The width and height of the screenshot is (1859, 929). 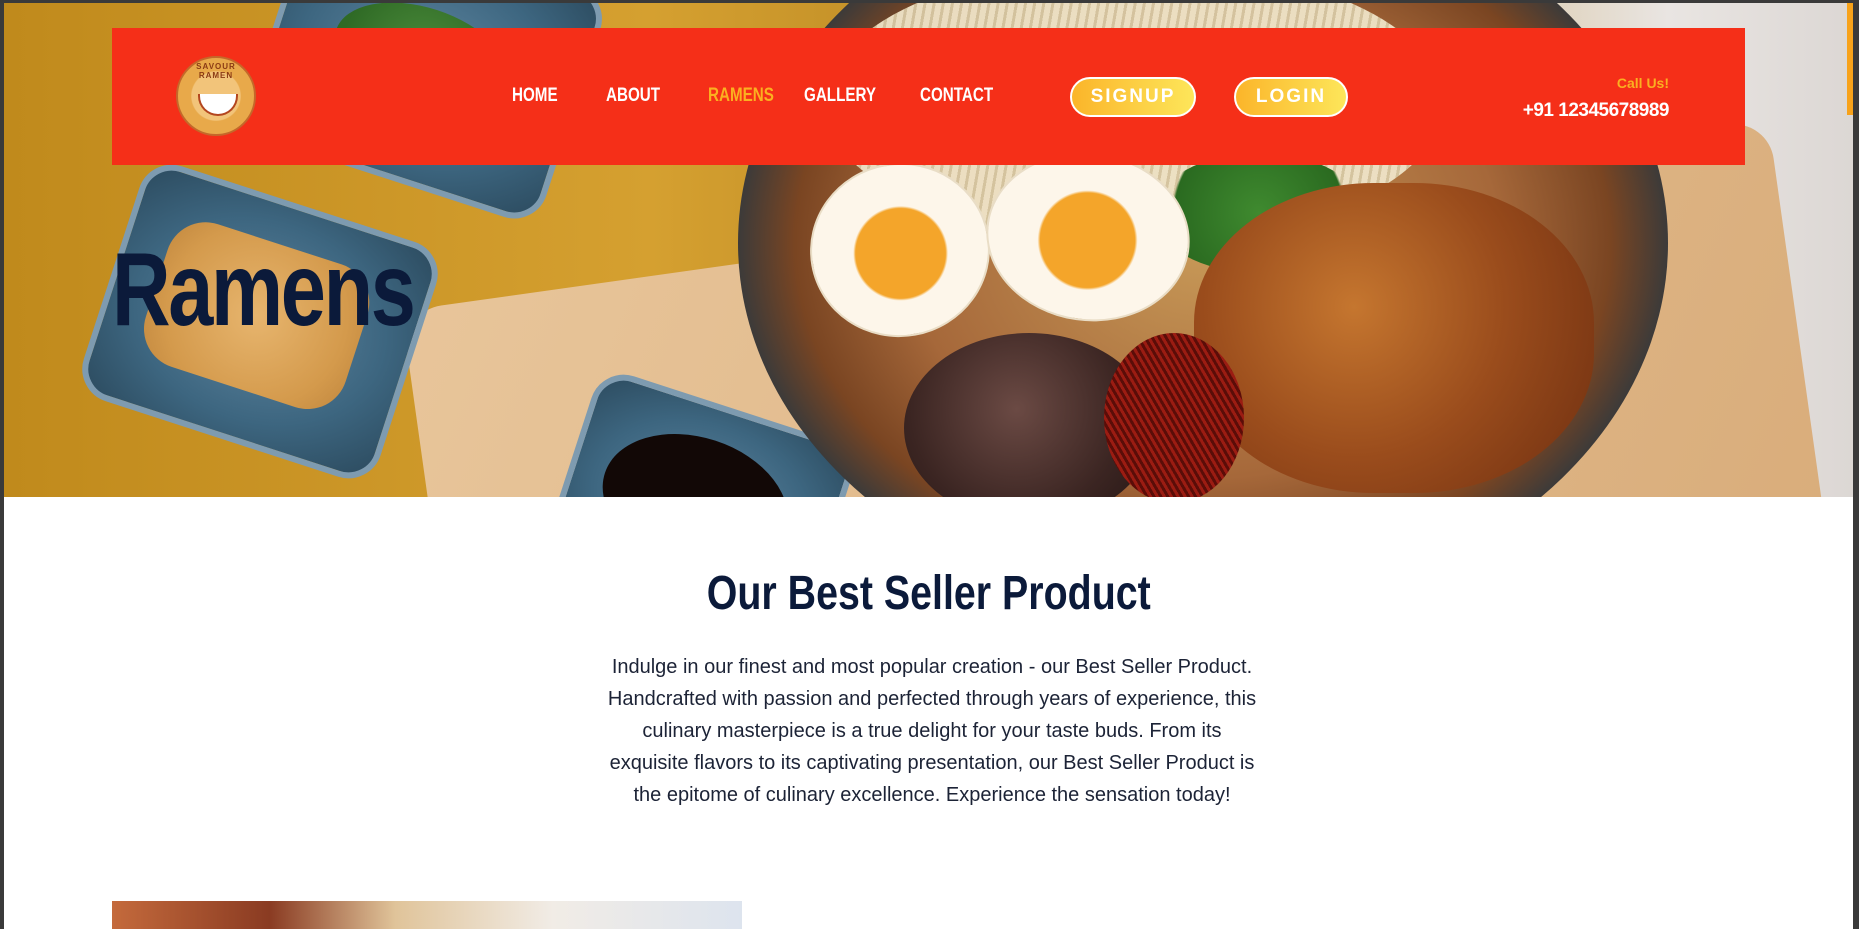 I want to click on scroll-accent, so click(x=1850, y=59).